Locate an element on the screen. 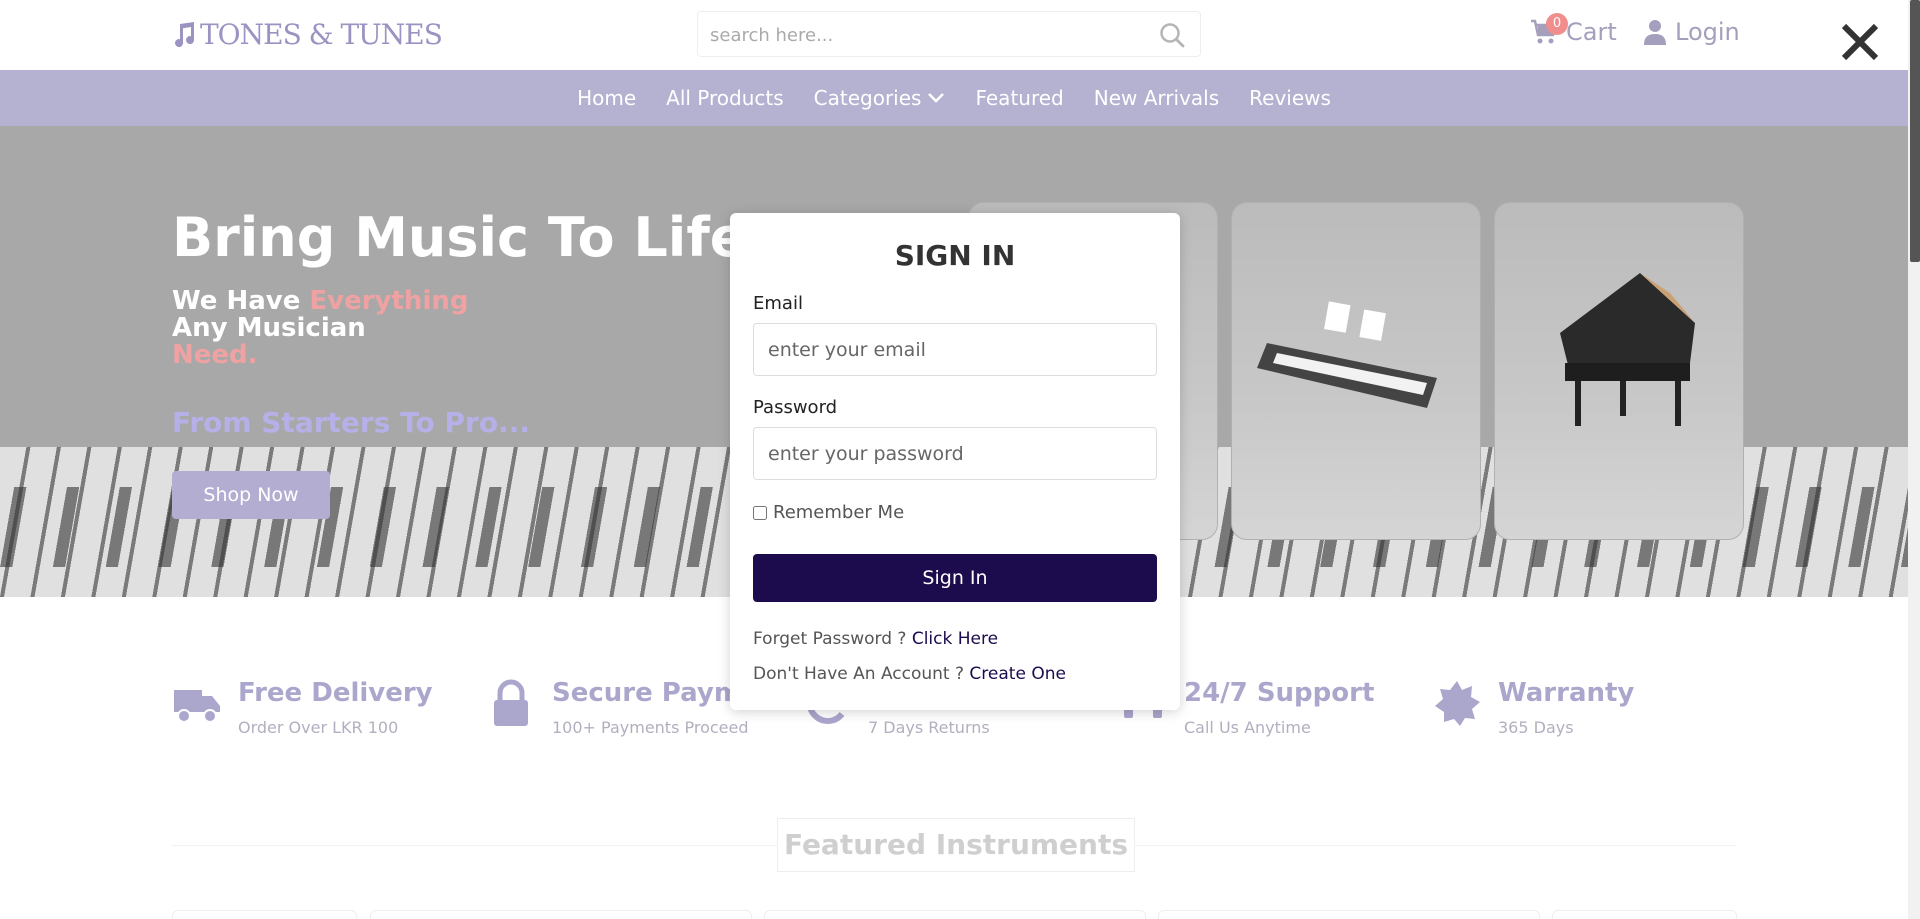  login-label: Login is located at coordinates (1707, 32).